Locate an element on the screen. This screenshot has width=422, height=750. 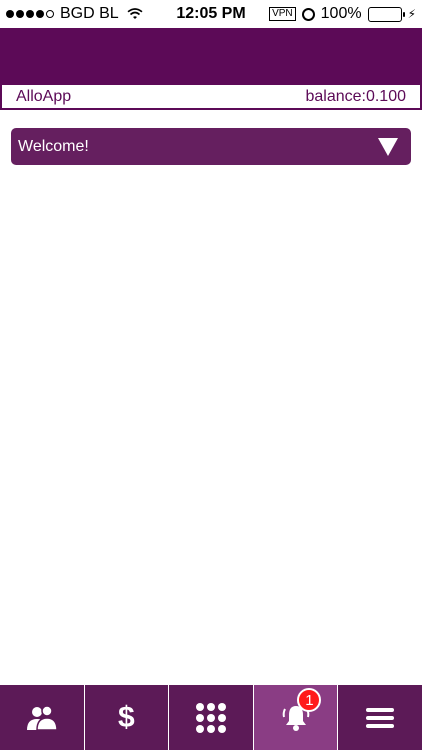
dropdown-arrow-icon is located at coordinates (388, 147).